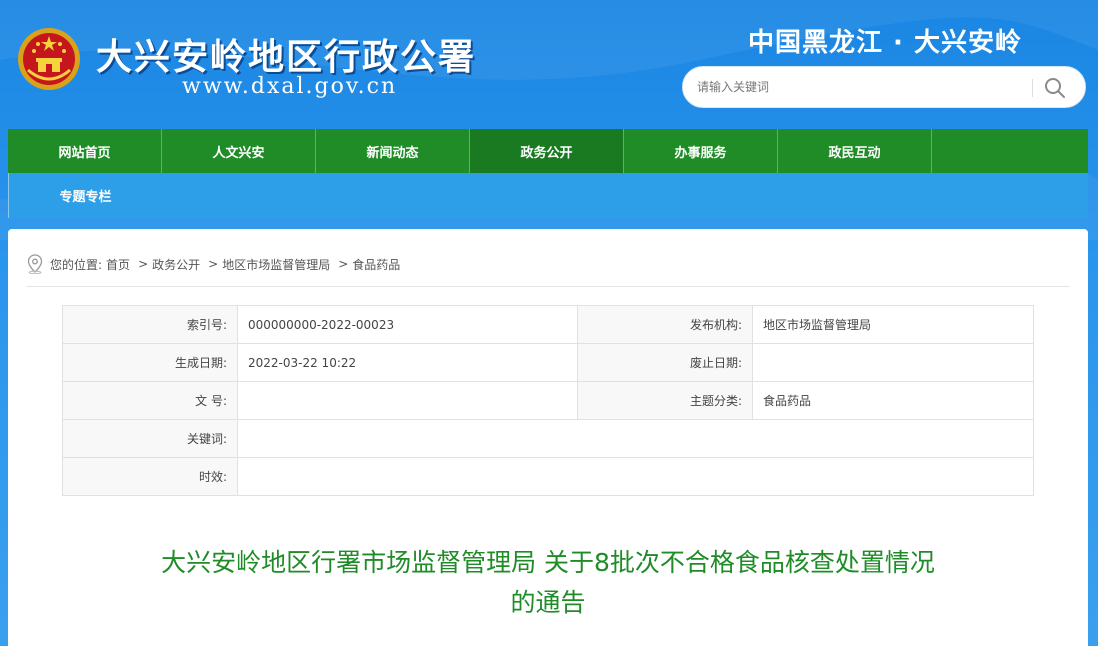  What do you see at coordinates (407, 400) in the screenshot?
I see `doc-number-value` at bounding box center [407, 400].